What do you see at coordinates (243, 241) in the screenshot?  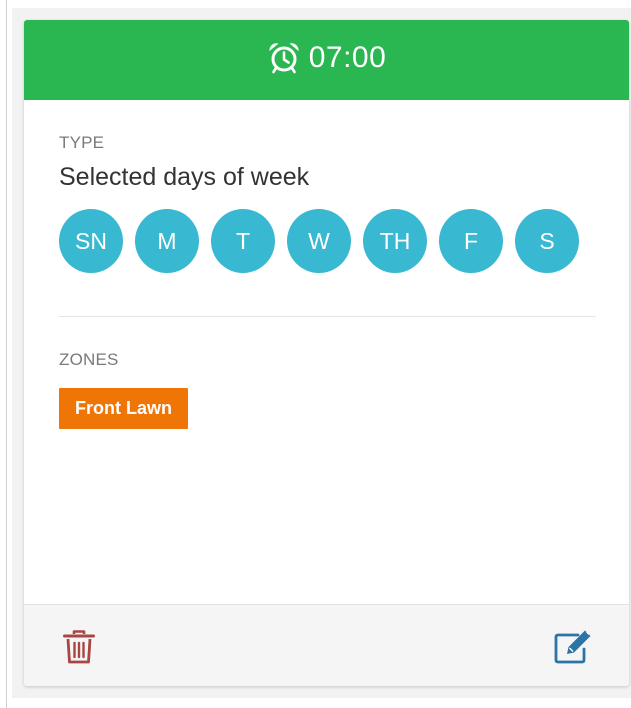 I see `day-tuesday: T` at bounding box center [243, 241].